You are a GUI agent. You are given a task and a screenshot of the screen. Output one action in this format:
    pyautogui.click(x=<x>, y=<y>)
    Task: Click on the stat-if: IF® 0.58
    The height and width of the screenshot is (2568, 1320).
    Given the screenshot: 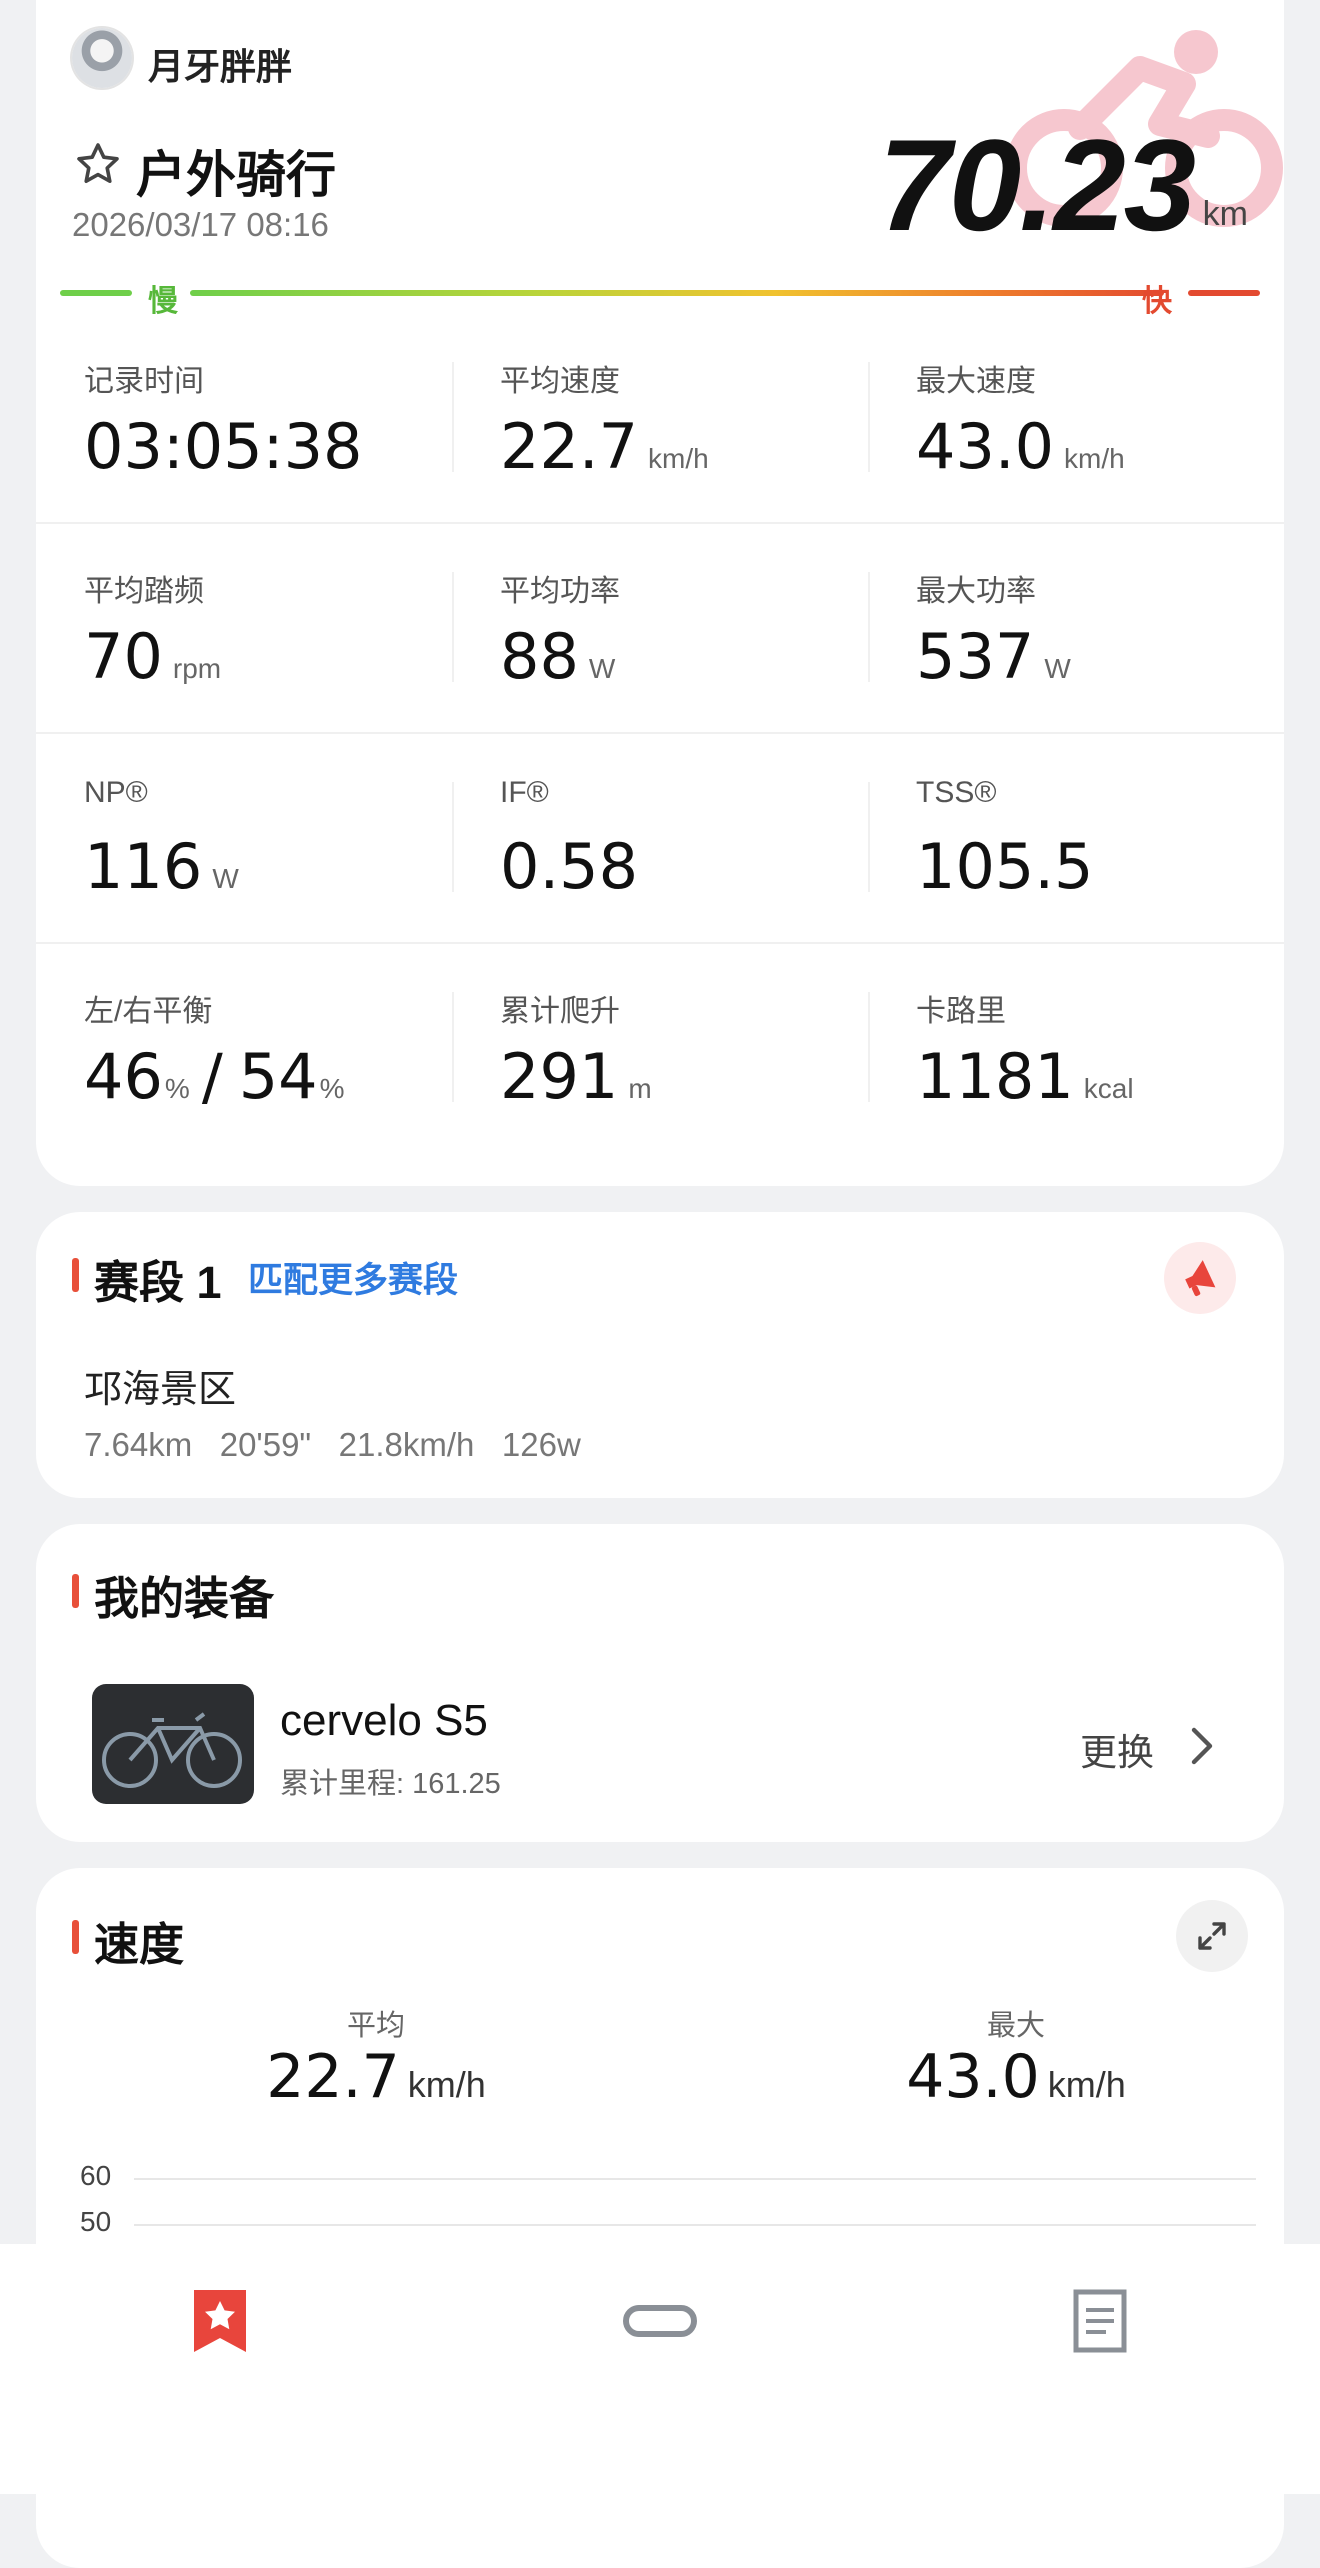 What is the action you would take?
    pyautogui.click(x=660, y=837)
    